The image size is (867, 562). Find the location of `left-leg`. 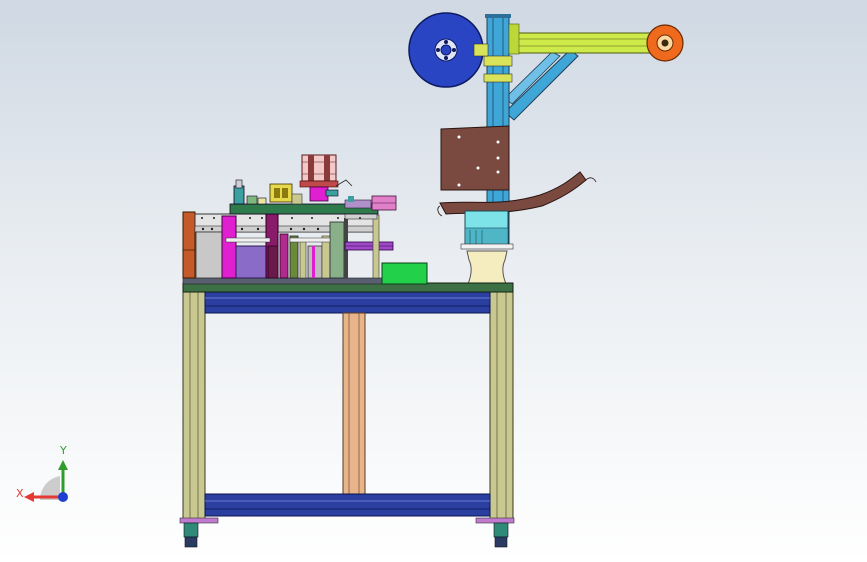

left-leg is located at coordinates (194, 404).